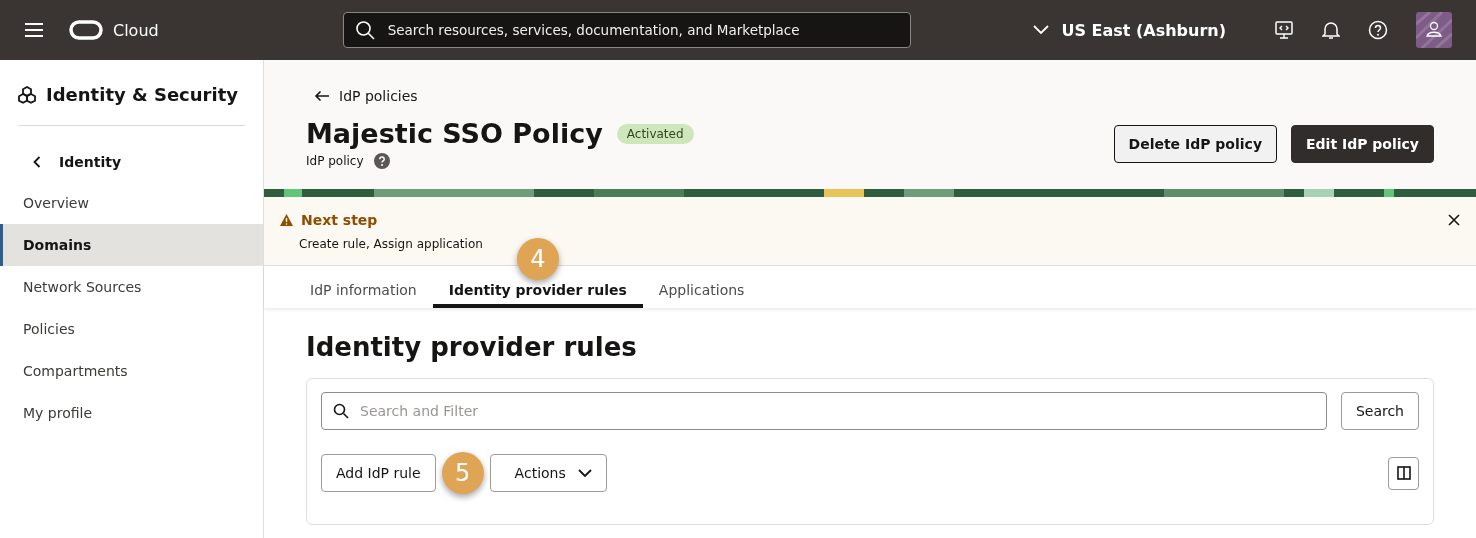 This screenshot has height=538, width=1476. What do you see at coordinates (1362, 143) in the screenshot?
I see `edit-button: Edit IdP policy` at bounding box center [1362, 143].